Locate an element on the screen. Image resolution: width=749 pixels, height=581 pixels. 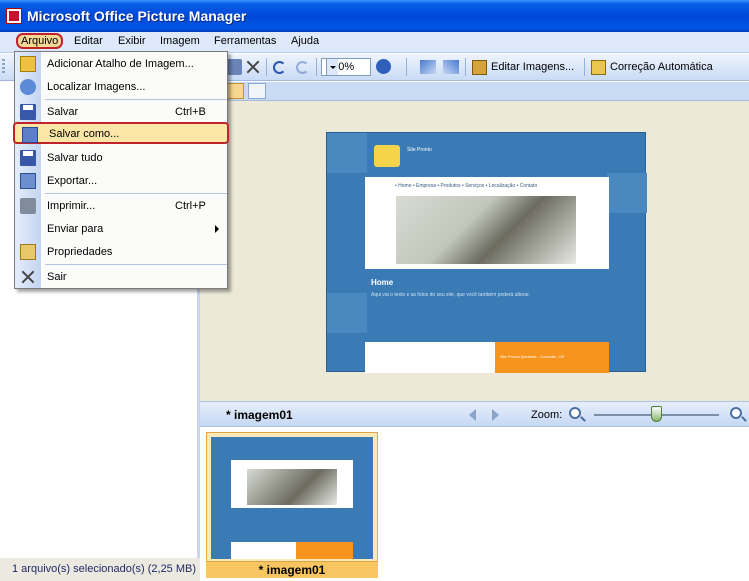
menu-item-print: Imprimir... Ctrl+P is located at coordinates (121, 206).